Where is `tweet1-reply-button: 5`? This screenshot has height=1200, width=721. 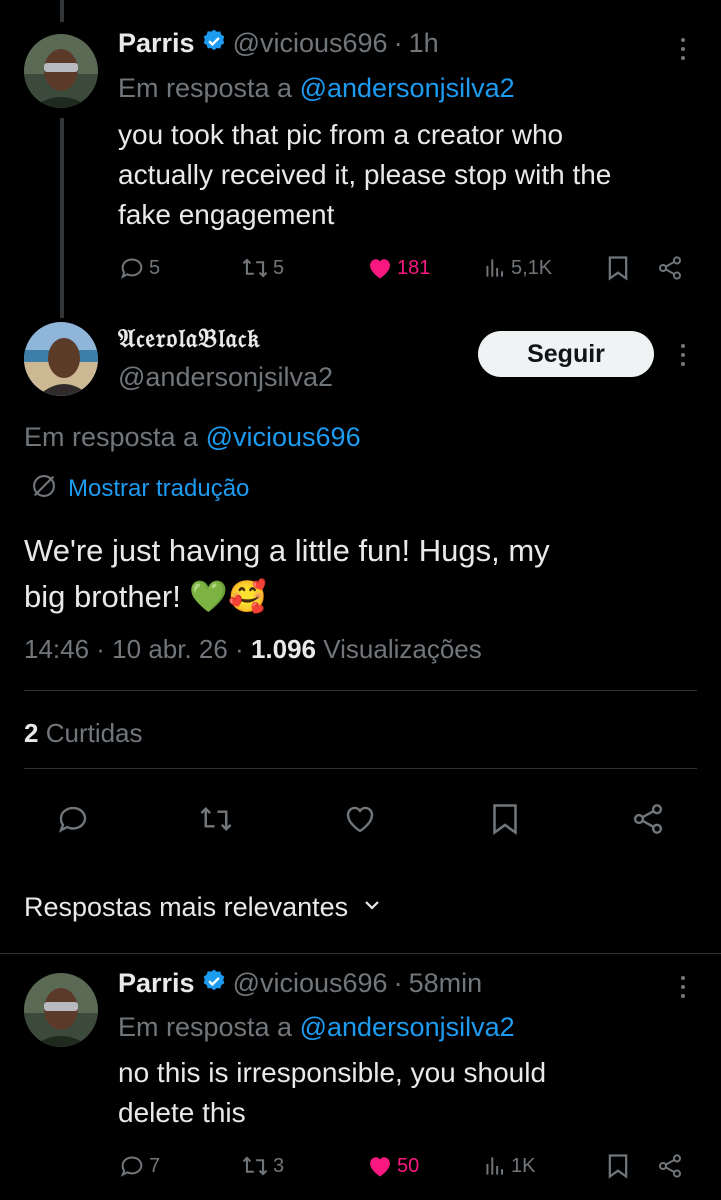 tweet1-reply-button: 5 is located at coordinates (139, 268).